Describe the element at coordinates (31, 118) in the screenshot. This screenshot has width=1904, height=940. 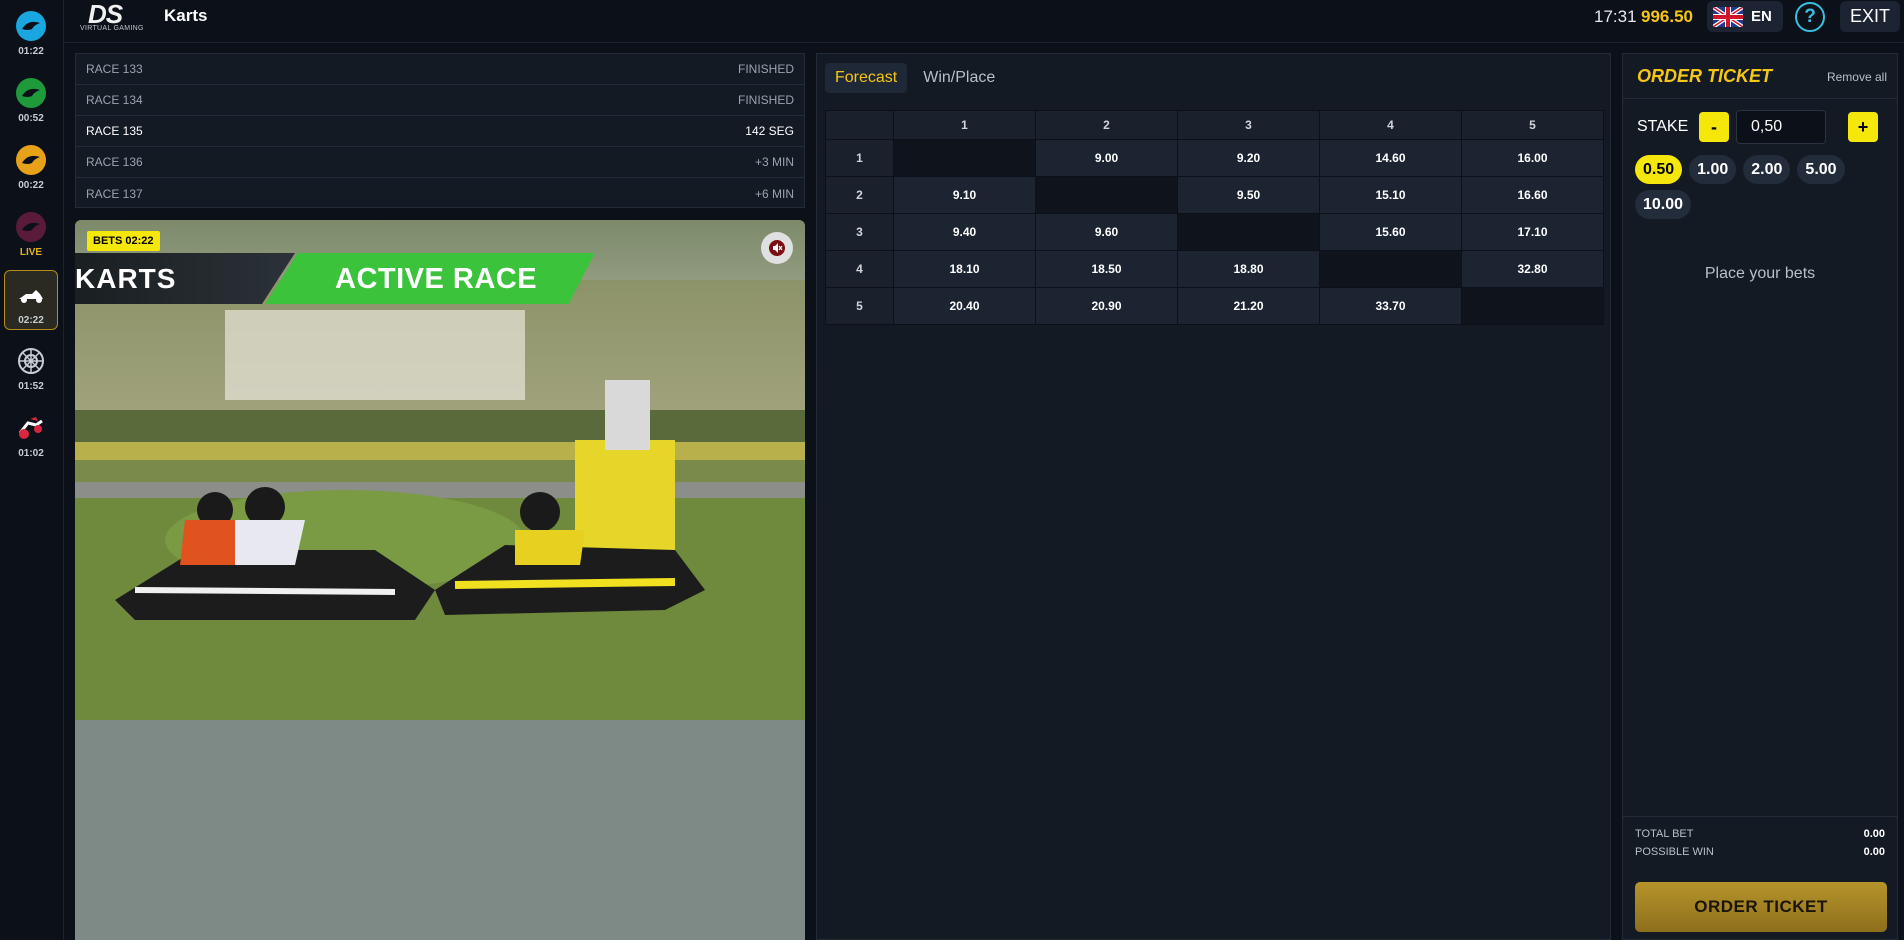
I see `rail-time: 00:52` at that location.